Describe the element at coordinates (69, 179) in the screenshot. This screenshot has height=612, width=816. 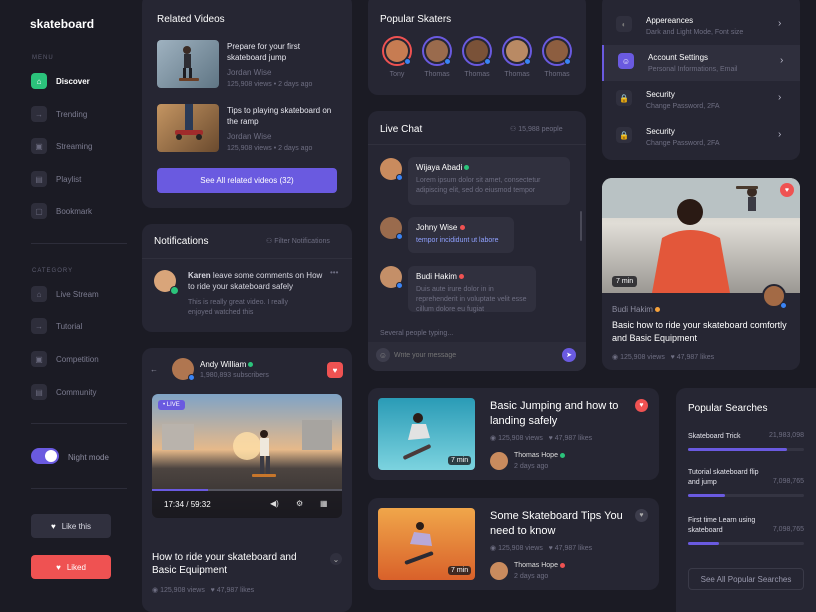
I see `sidebar-item-label: Playlist` at that location.